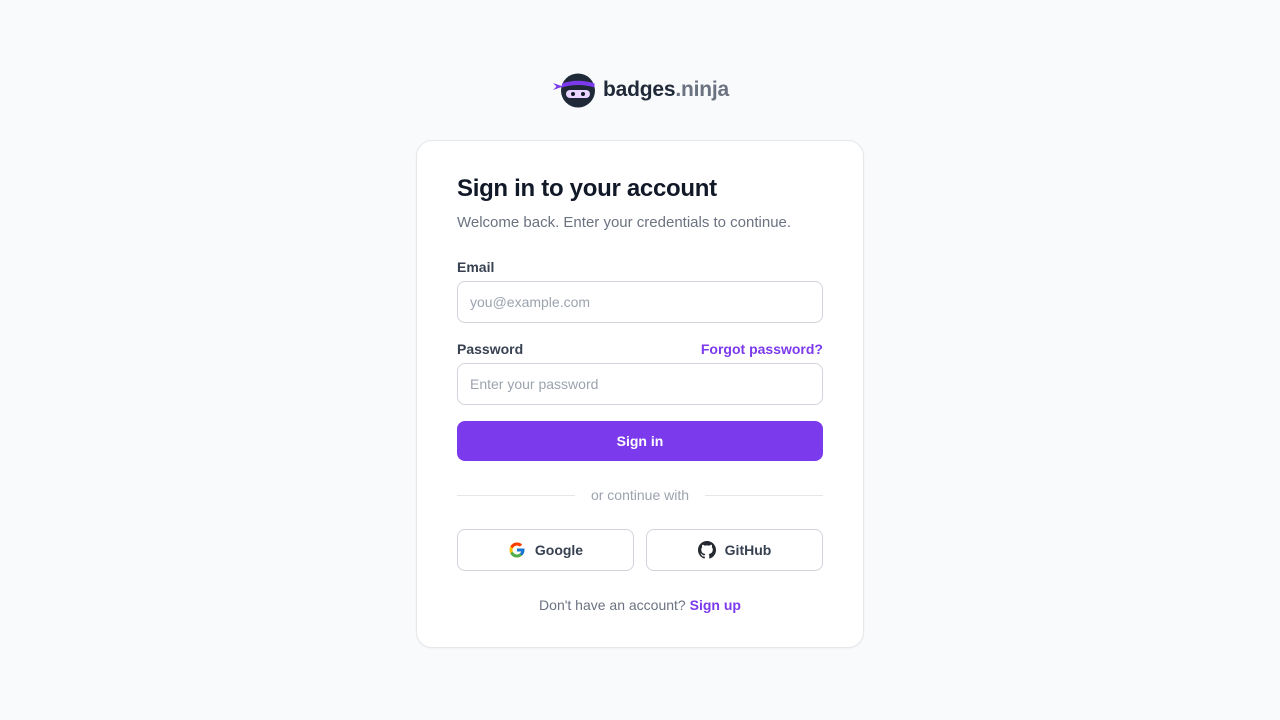 Image resolution: width=1280 pixels, height=720 pixels. Describe the element at coordinates (640, 441) in the screenshot. I see `sign-in-button: Sign in` at that location.